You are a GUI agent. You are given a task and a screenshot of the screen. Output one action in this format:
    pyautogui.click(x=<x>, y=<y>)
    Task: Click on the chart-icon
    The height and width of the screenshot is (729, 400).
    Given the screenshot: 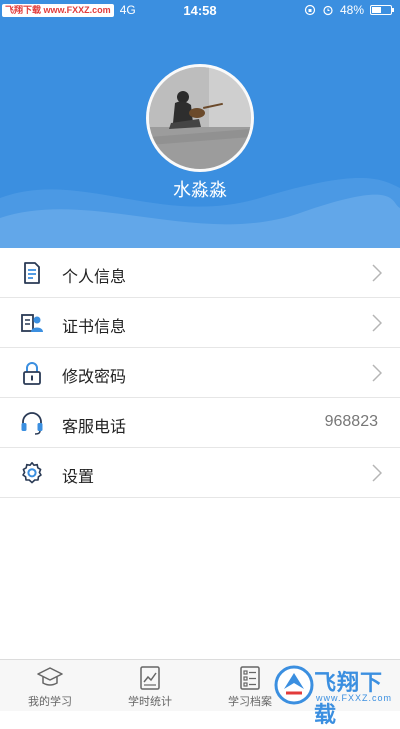 What is the action you would take?
    pyautogui.click(x=150, y=678)
    